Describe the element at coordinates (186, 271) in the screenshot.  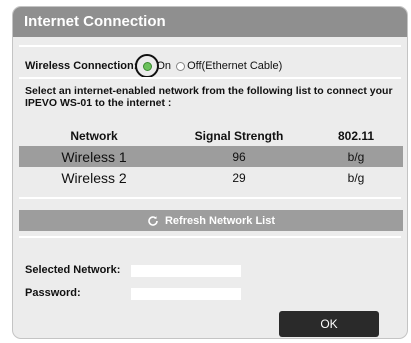
I see `selected-network-field` at that location.